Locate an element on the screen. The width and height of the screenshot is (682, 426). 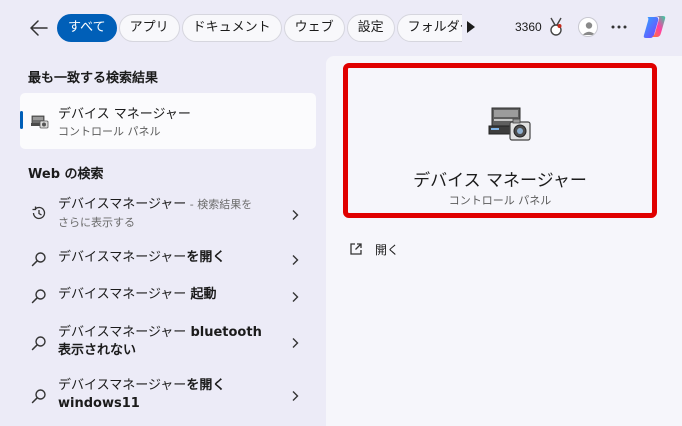
web-result-open: デバイスマネージャーを開く is located at coordinates (168, 259).